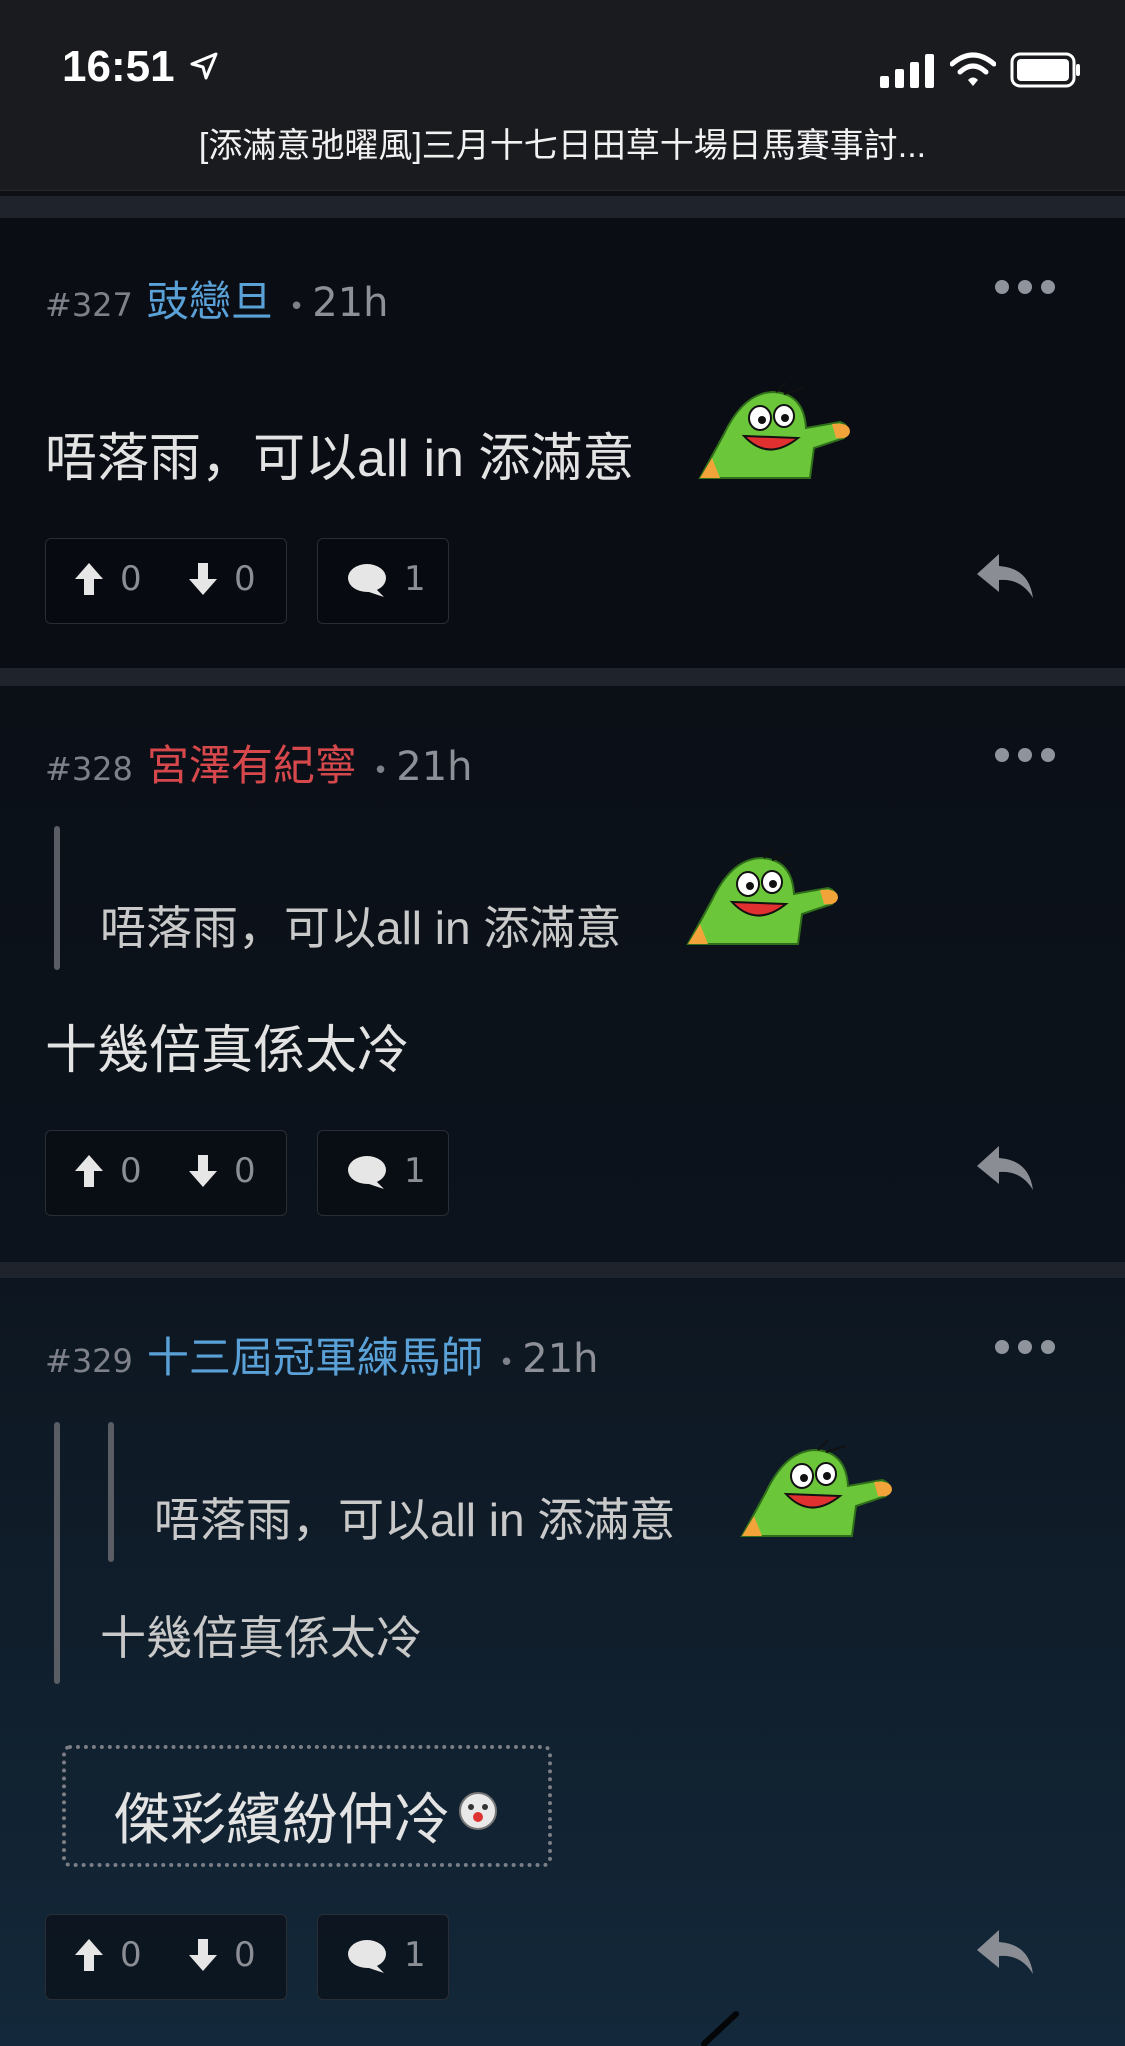 This screenshot has height=2046, width=1125. Describe the element at coordinates (315, 1357) in the screenshot. I see `username: 十三屆冠軍練馬師` at that location.